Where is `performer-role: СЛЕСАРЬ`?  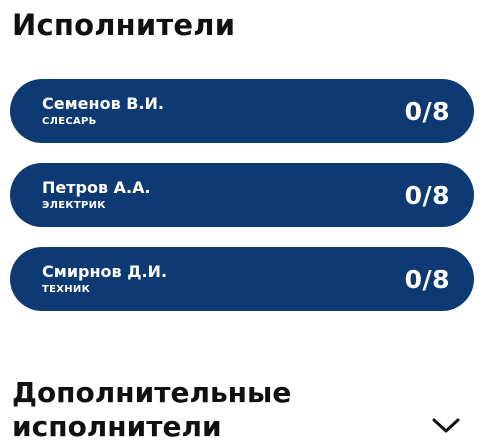
performer-role: СЛЕСАРЬ is located at coordinates (69, 121).